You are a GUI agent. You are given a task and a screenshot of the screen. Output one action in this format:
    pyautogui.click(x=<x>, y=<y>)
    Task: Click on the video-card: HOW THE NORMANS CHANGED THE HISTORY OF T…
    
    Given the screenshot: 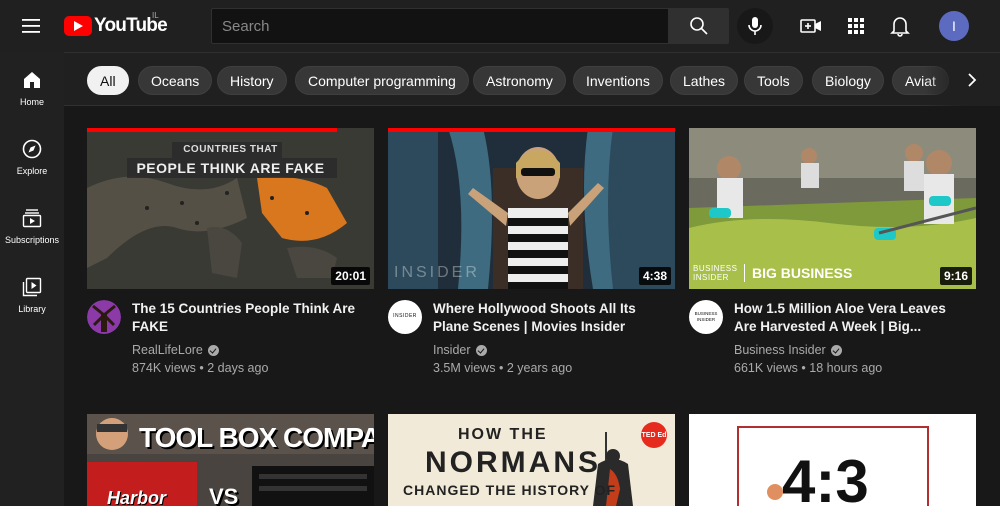 What is the action you would take?
    pyautogui.click(x=531, y=460)
    